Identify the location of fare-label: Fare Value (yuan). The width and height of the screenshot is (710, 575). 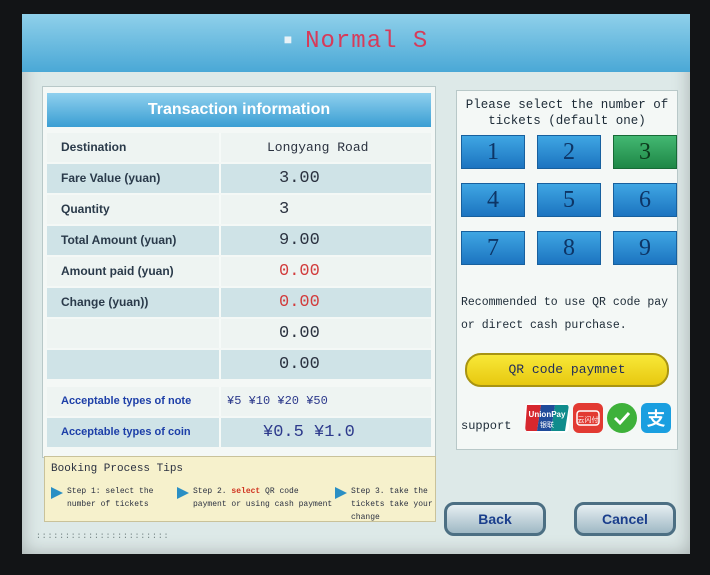
(111, 178).